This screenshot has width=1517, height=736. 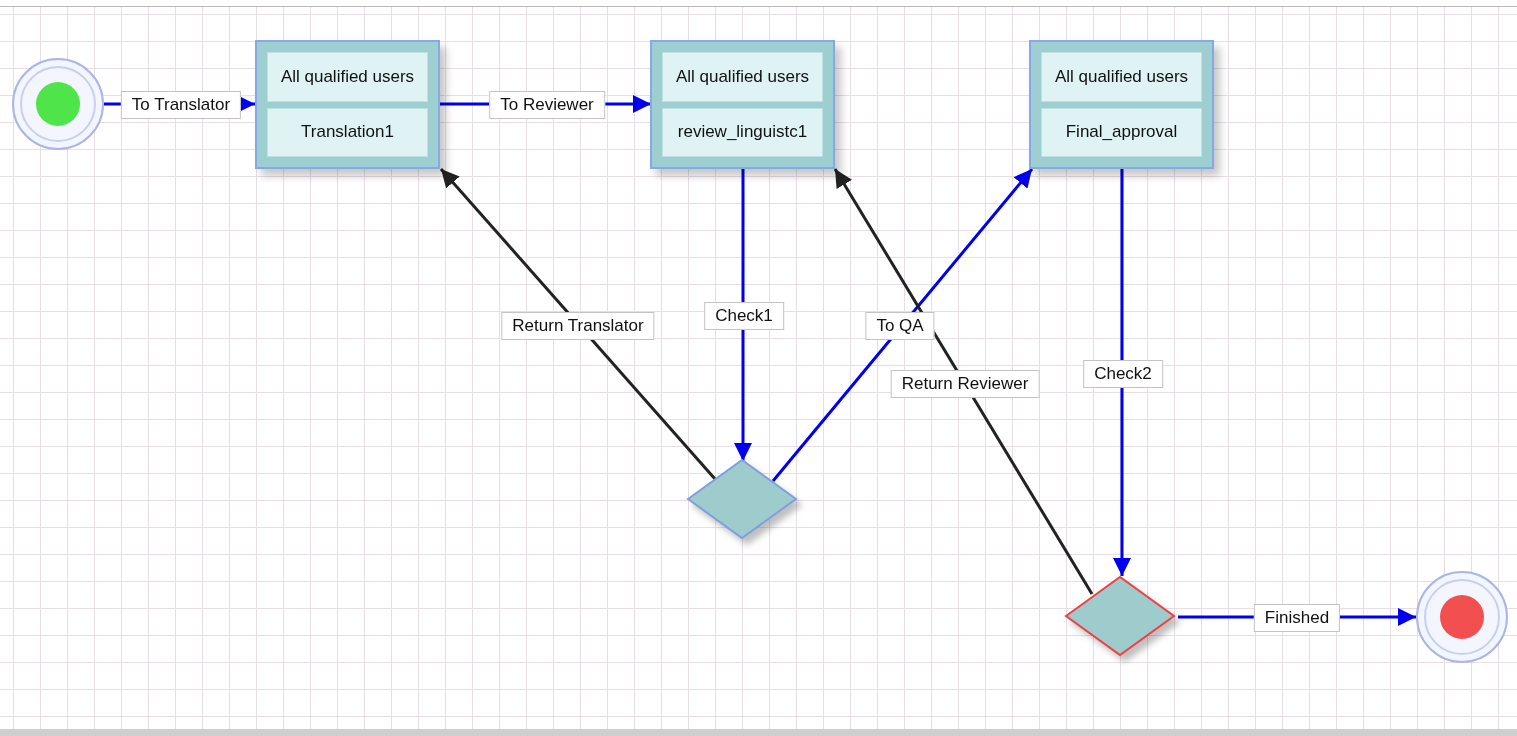 I want to click on connector-label: Finished, so click(x=1297, y=618).